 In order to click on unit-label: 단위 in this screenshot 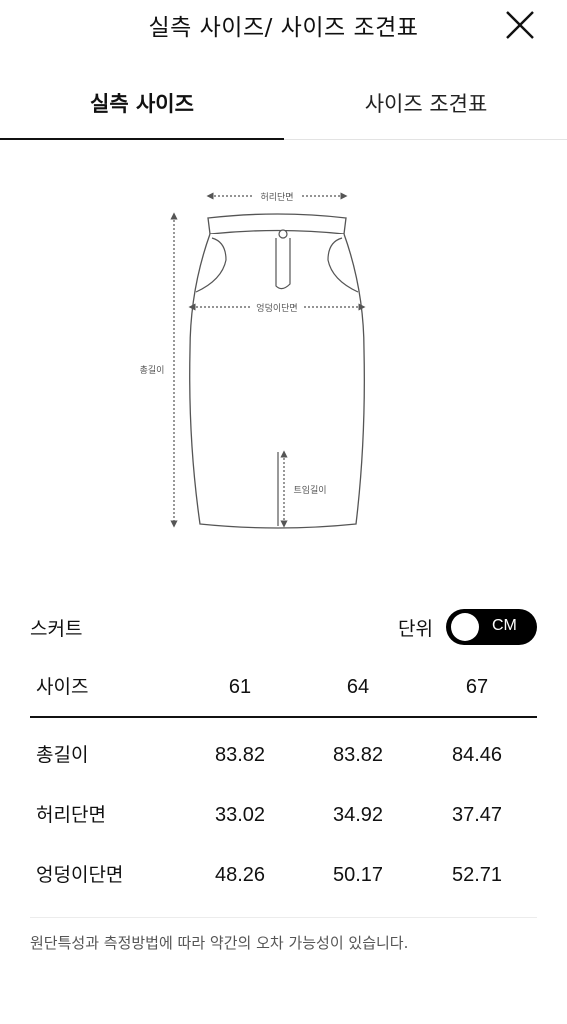, I will do `click(415, 629)`.